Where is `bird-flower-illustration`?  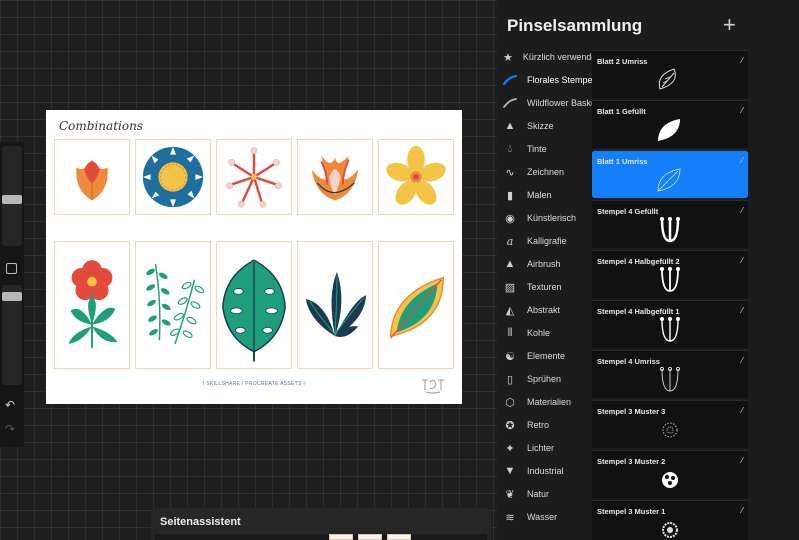 bird-flower-illustration is located at coordinates (335, 178).